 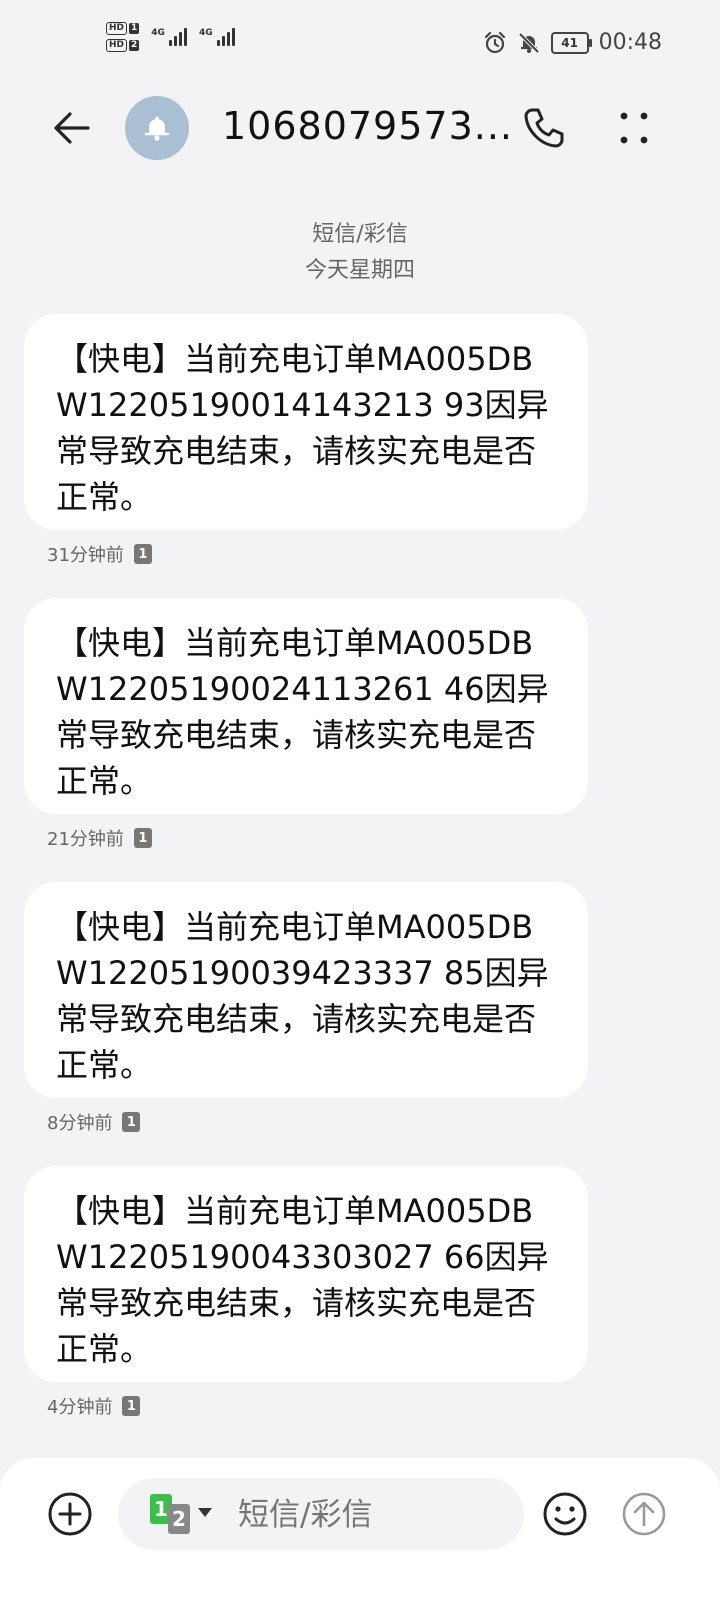 I want to click on message-meta: 31分钟前 1, so click(x=99, y=554).